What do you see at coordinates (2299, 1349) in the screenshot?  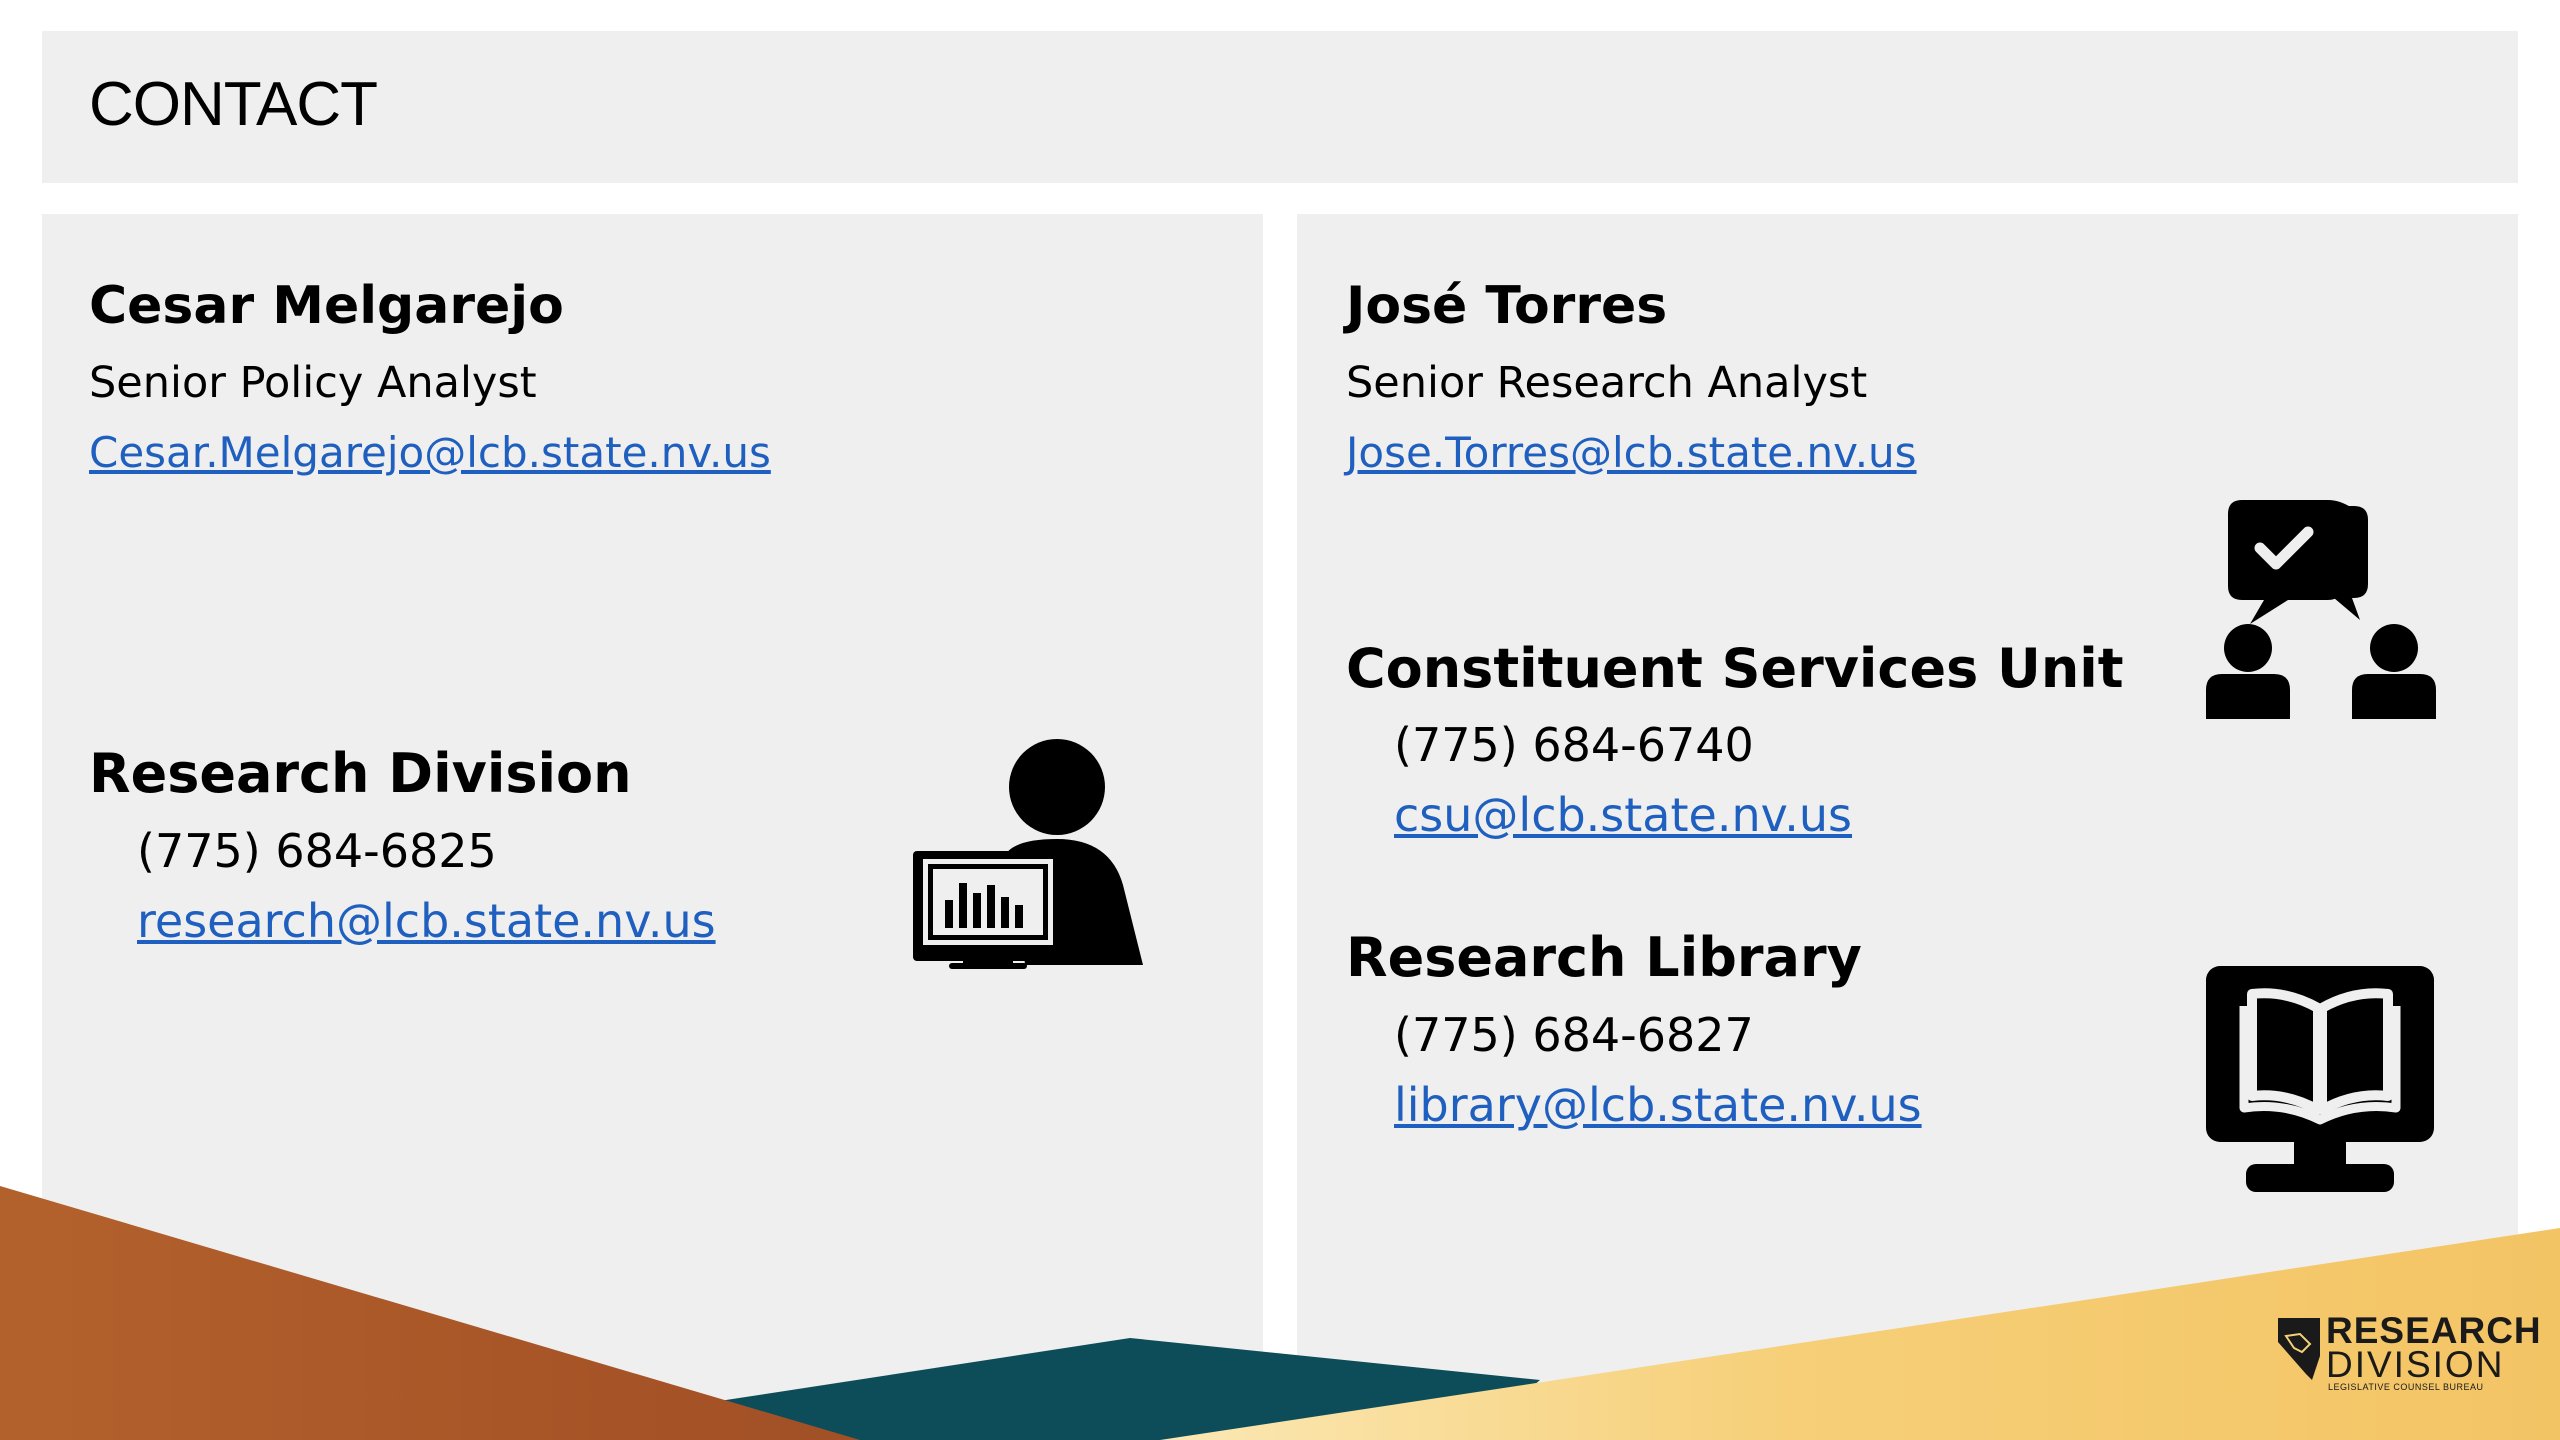 I see `nevada-state-icon` at bounding box center [2299, 1349].